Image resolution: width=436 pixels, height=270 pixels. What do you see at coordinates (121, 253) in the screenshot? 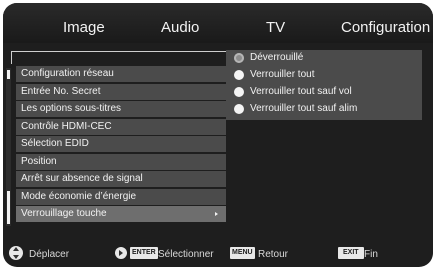
I see `play-arrow-icon` at bounding box center [121, 253].